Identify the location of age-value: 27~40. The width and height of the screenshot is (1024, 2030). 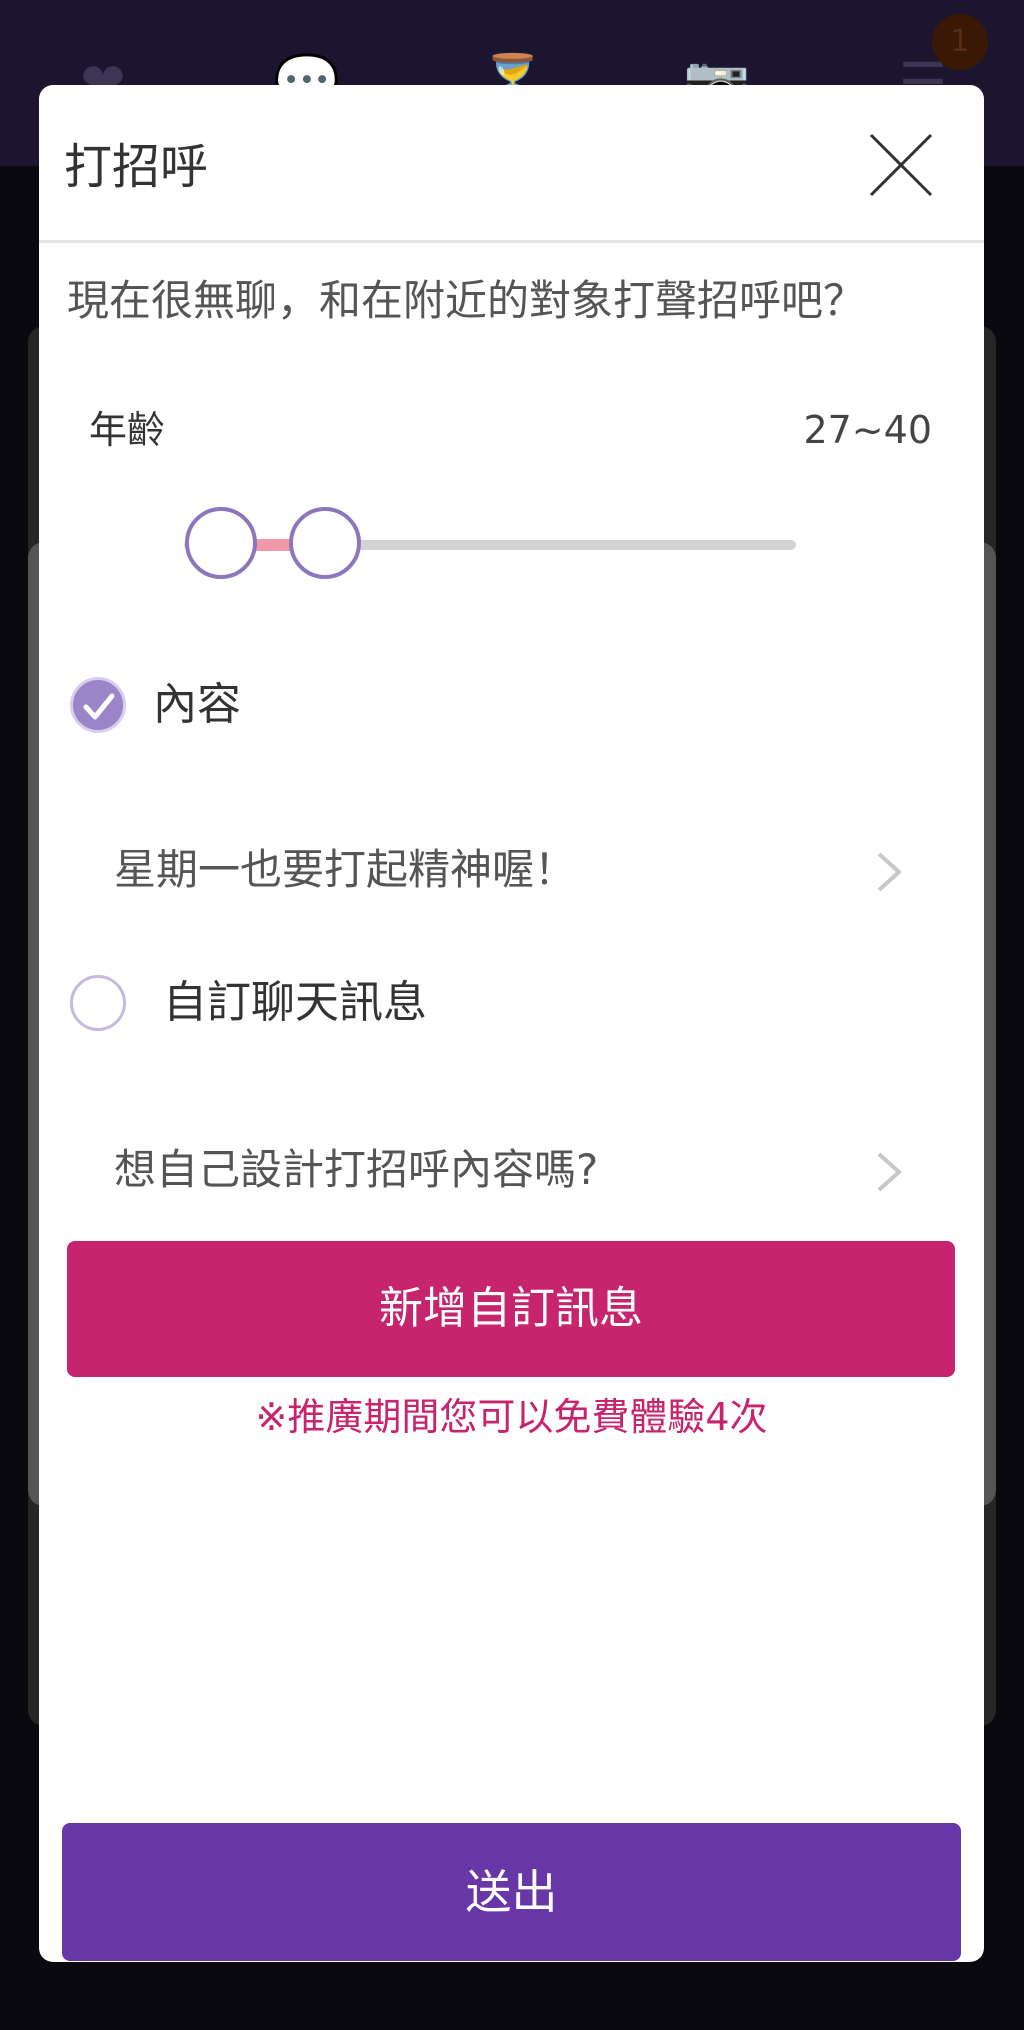
(867, 430).